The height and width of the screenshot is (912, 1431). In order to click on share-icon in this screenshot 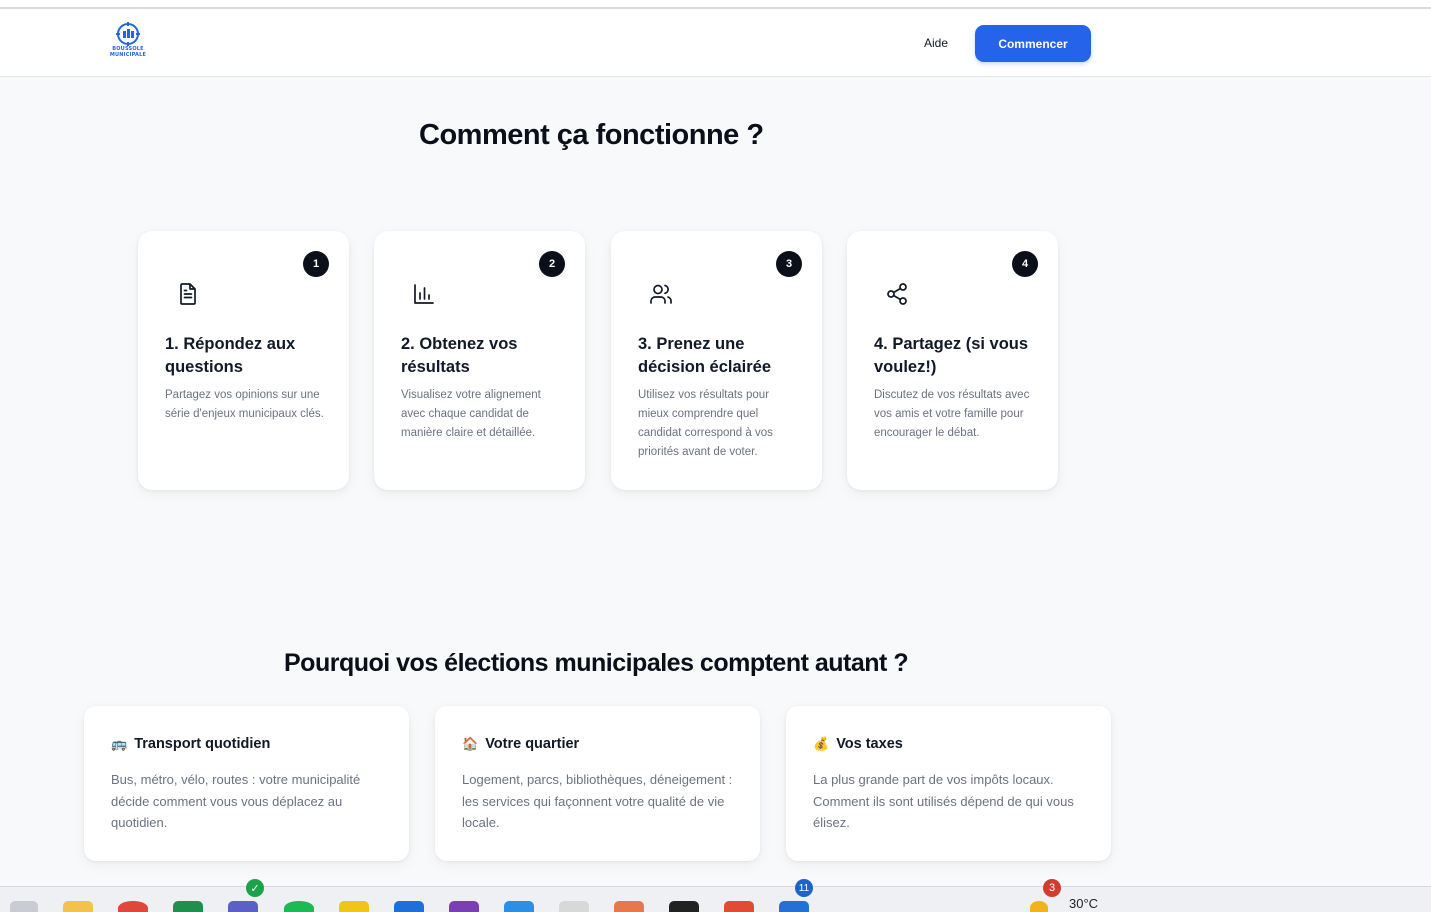, I will do `click(897, 294)`.